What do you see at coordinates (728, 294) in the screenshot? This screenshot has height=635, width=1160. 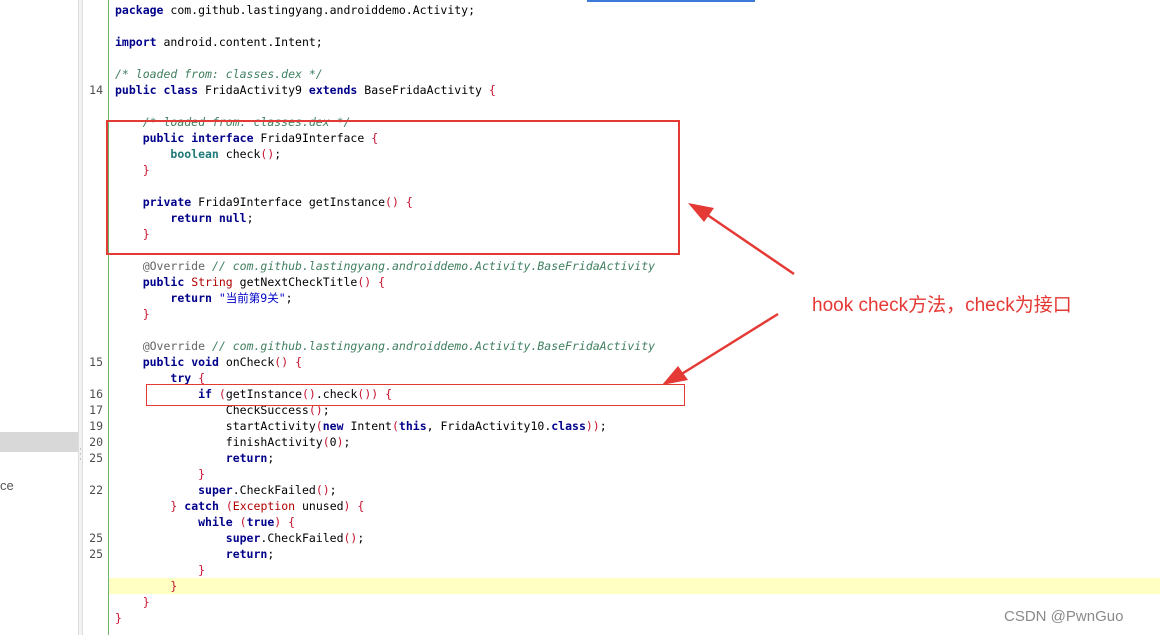 I see `annotation-arrows` at bounding box center [728, 294].